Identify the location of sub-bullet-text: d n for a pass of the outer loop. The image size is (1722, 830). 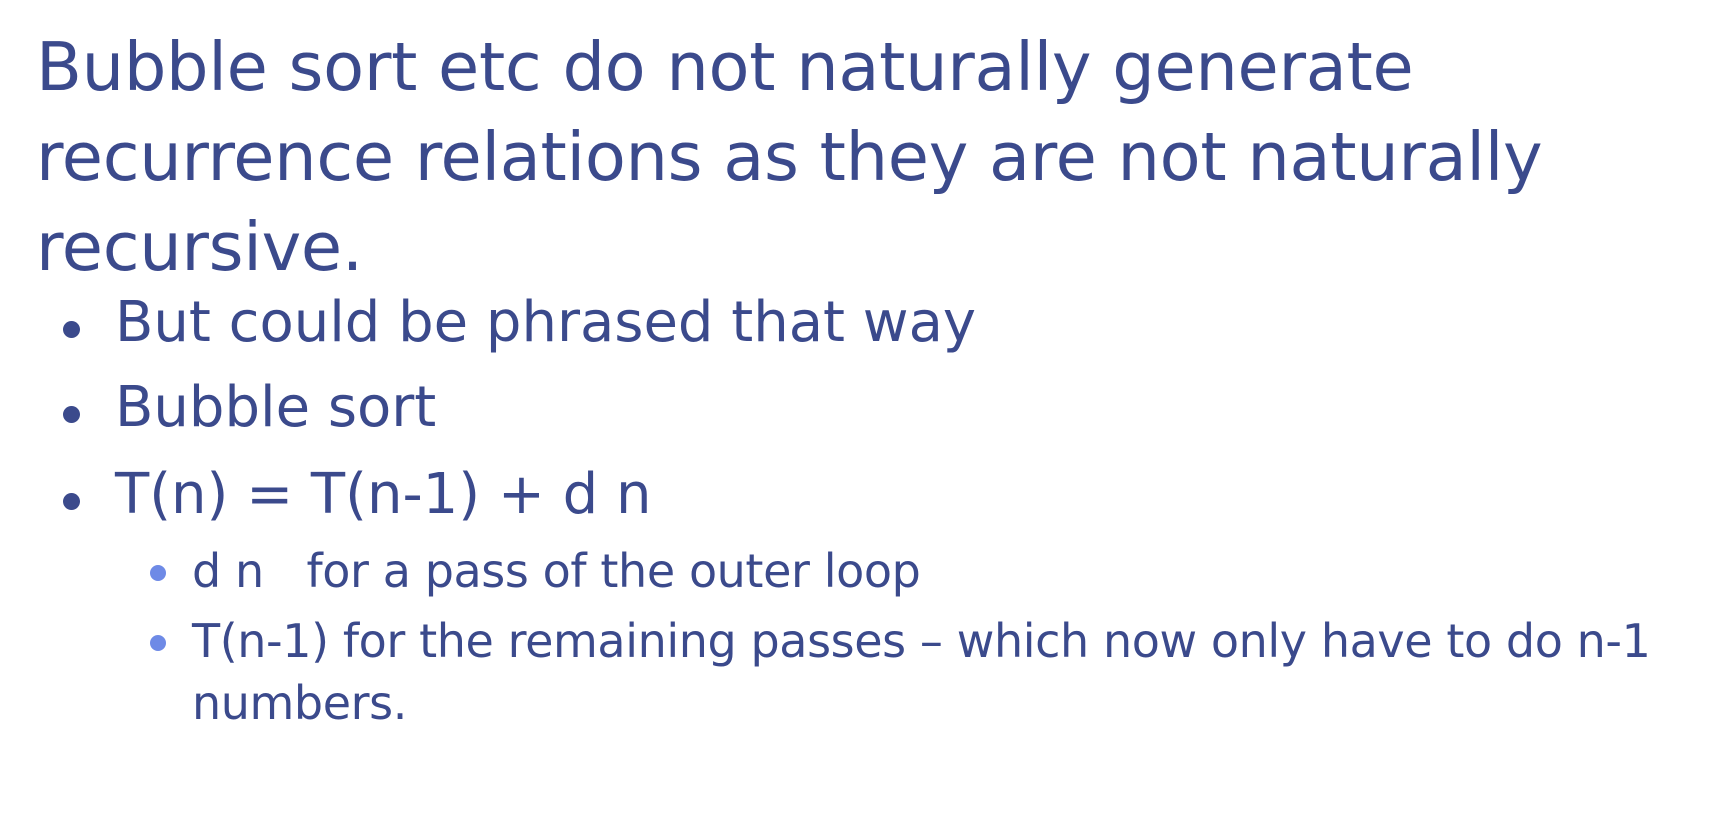
(556, 571).